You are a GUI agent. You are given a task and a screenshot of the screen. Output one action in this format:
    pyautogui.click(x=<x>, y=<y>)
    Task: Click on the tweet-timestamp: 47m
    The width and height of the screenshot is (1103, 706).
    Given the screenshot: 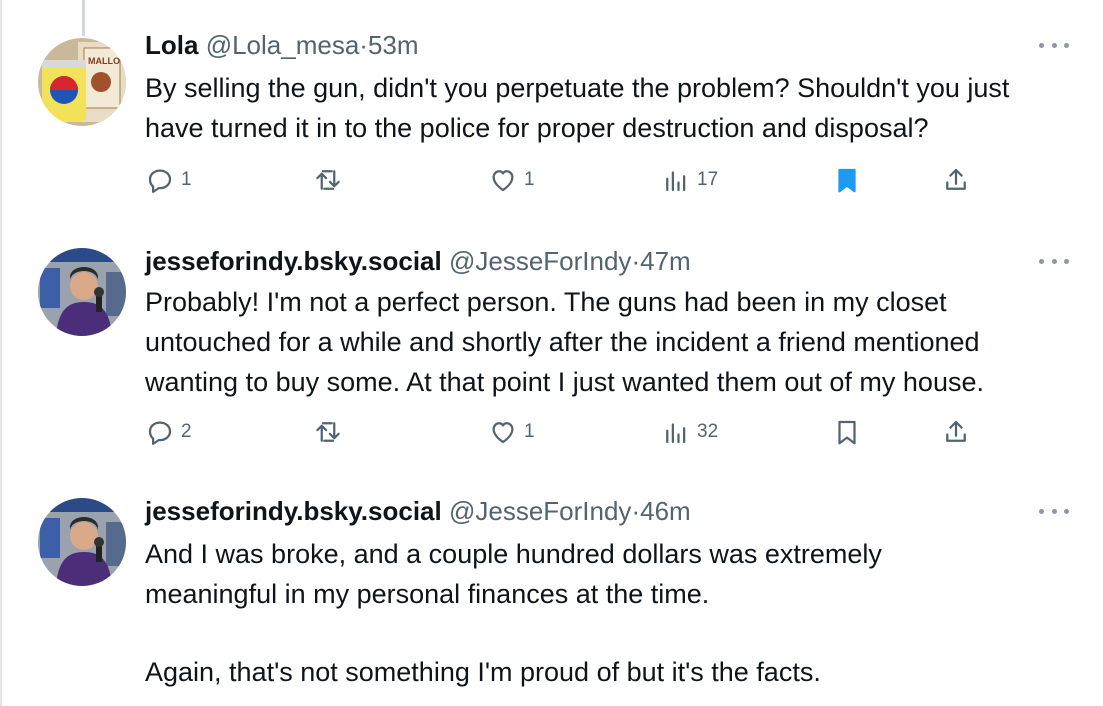 What is the action you would take?
    pyautogui.click(x=665, y=261)
    